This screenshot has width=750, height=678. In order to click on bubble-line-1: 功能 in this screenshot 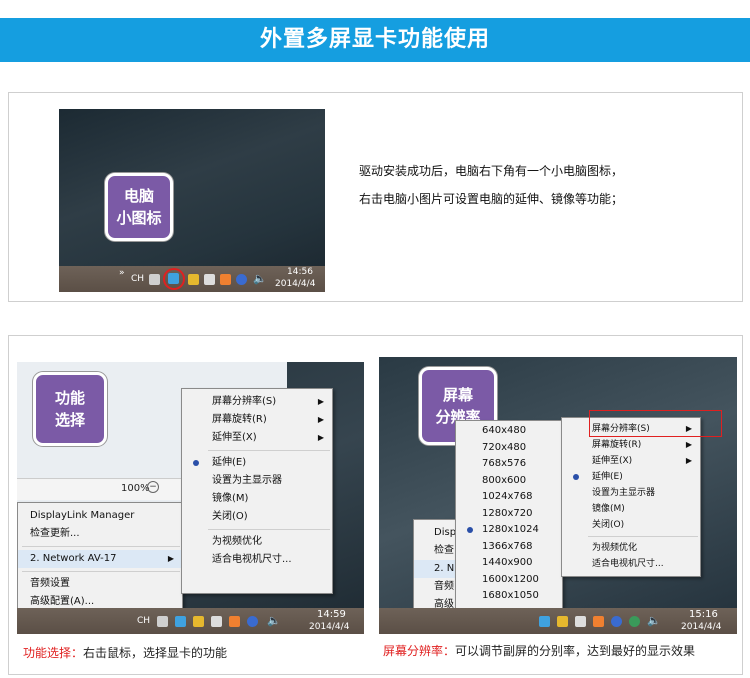, I will do `click(69, 398)`.